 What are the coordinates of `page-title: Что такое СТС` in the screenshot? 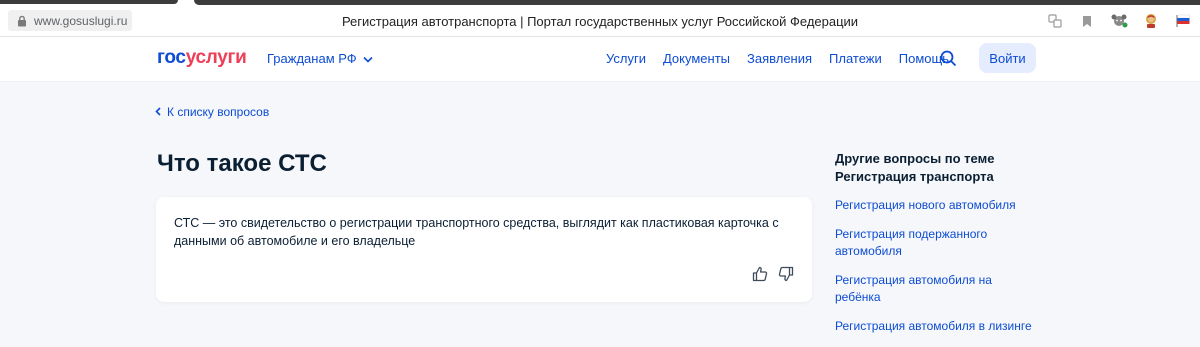 It's located at (242, 163).